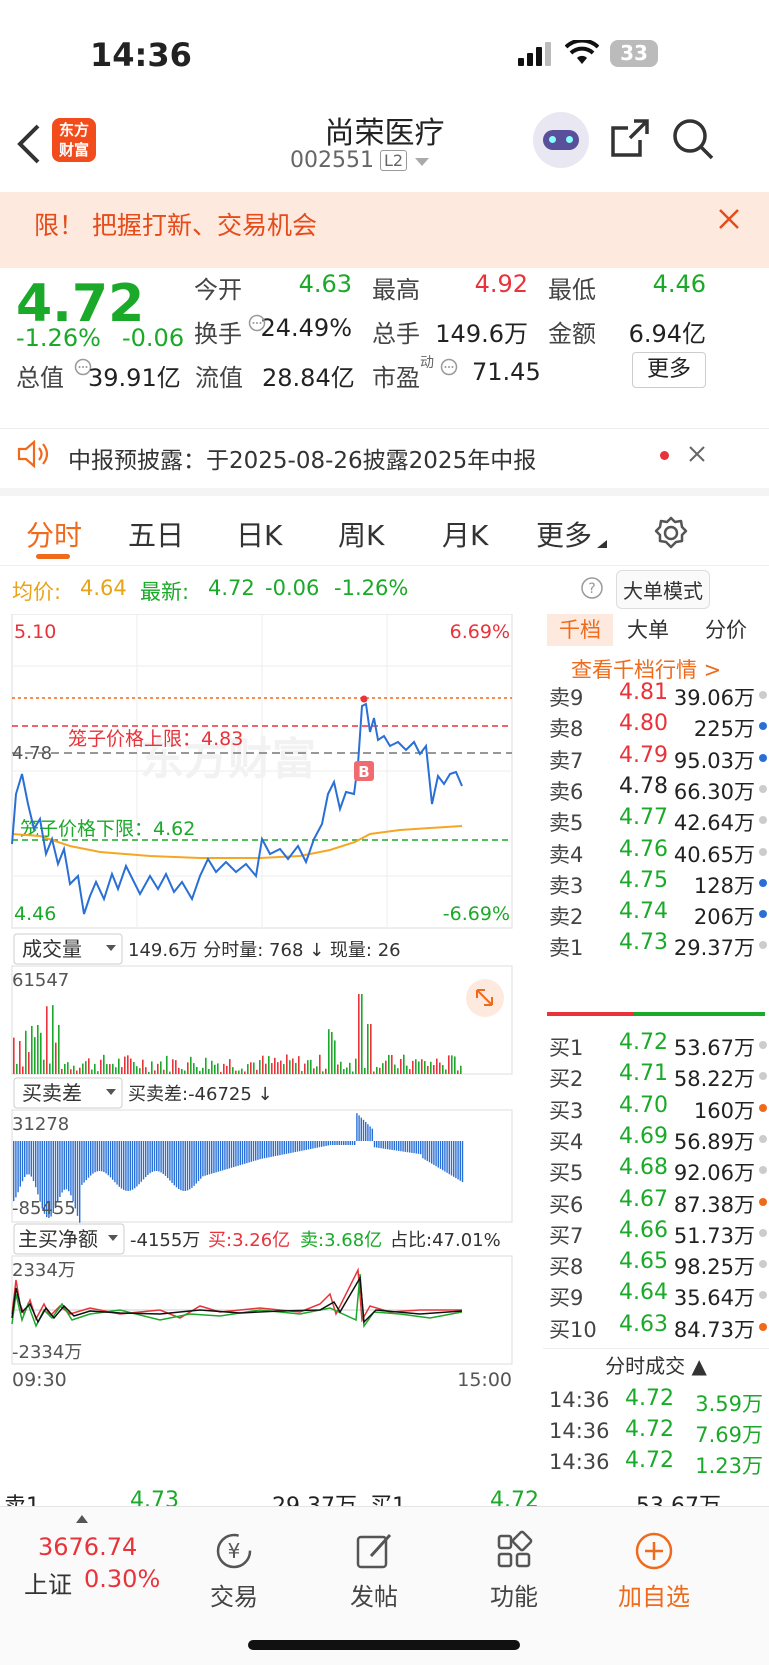 Image resolution: width=769 pixels, height=1665 pixels. Describe the element at coordinates (656, 1364) in the screenshot. I see `ticks-title: 分时成交 ▲` at that location.